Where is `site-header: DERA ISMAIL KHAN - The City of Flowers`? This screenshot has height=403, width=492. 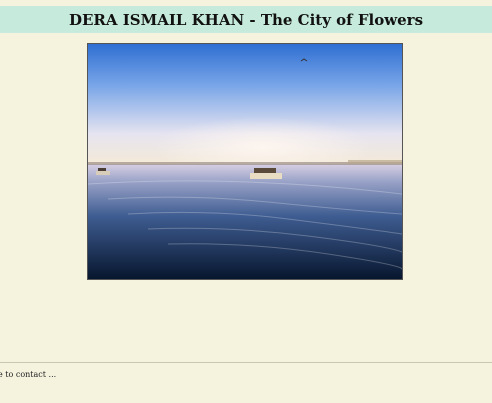
site-header: DERA ISMAIL KHAN - The City of Flowers is located at coordinates (246, 19).